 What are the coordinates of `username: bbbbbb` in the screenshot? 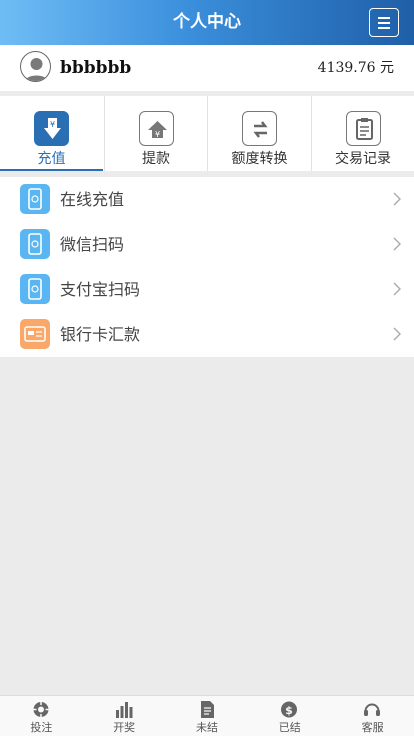 It's located at (96, 68).